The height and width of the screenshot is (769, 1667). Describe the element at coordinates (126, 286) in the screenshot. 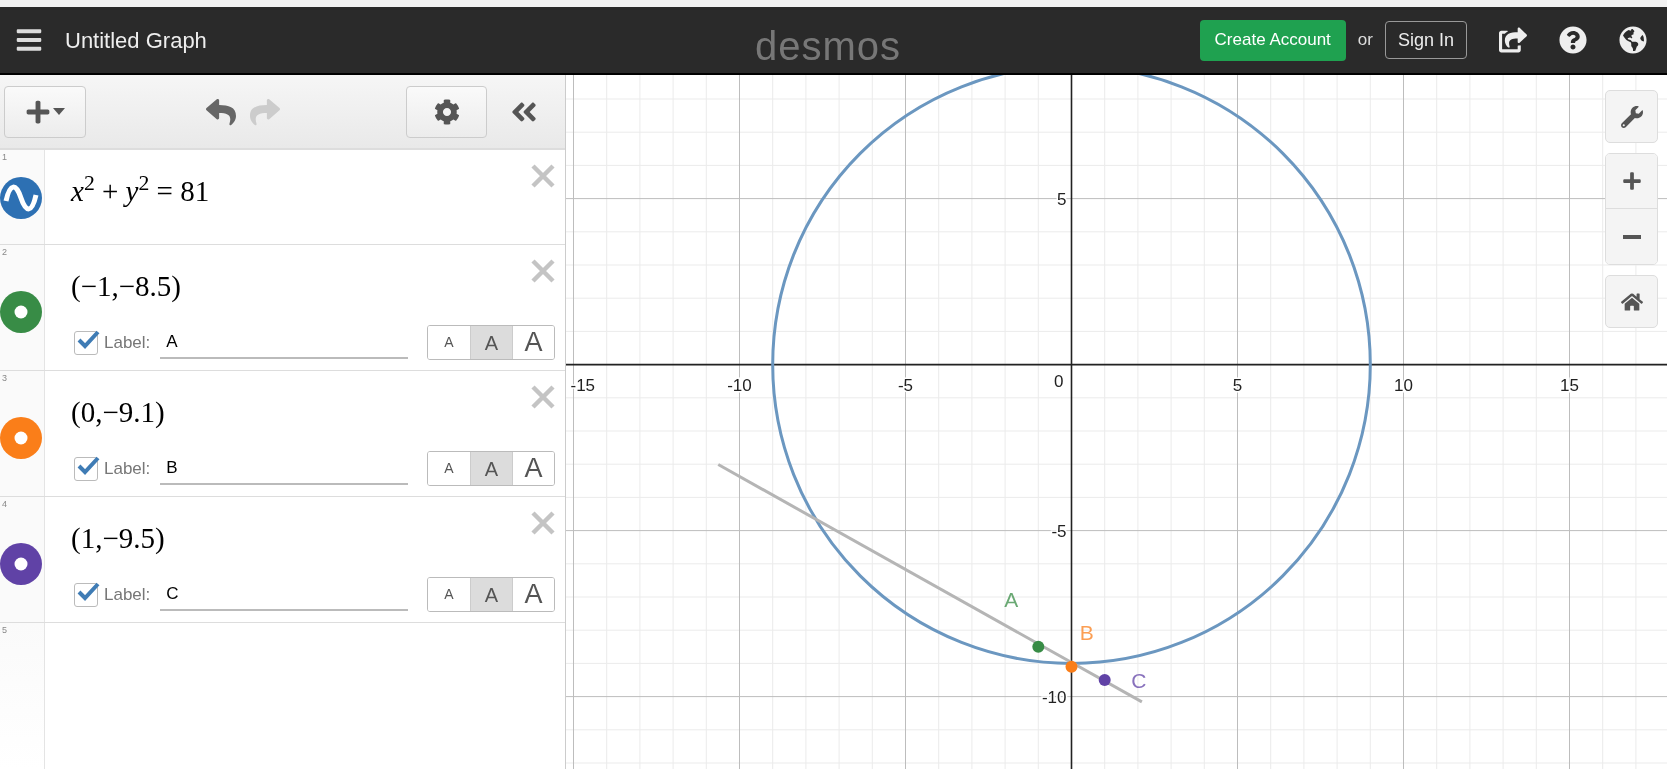

I see `expression-math: (−1,−8.5)` at that location.